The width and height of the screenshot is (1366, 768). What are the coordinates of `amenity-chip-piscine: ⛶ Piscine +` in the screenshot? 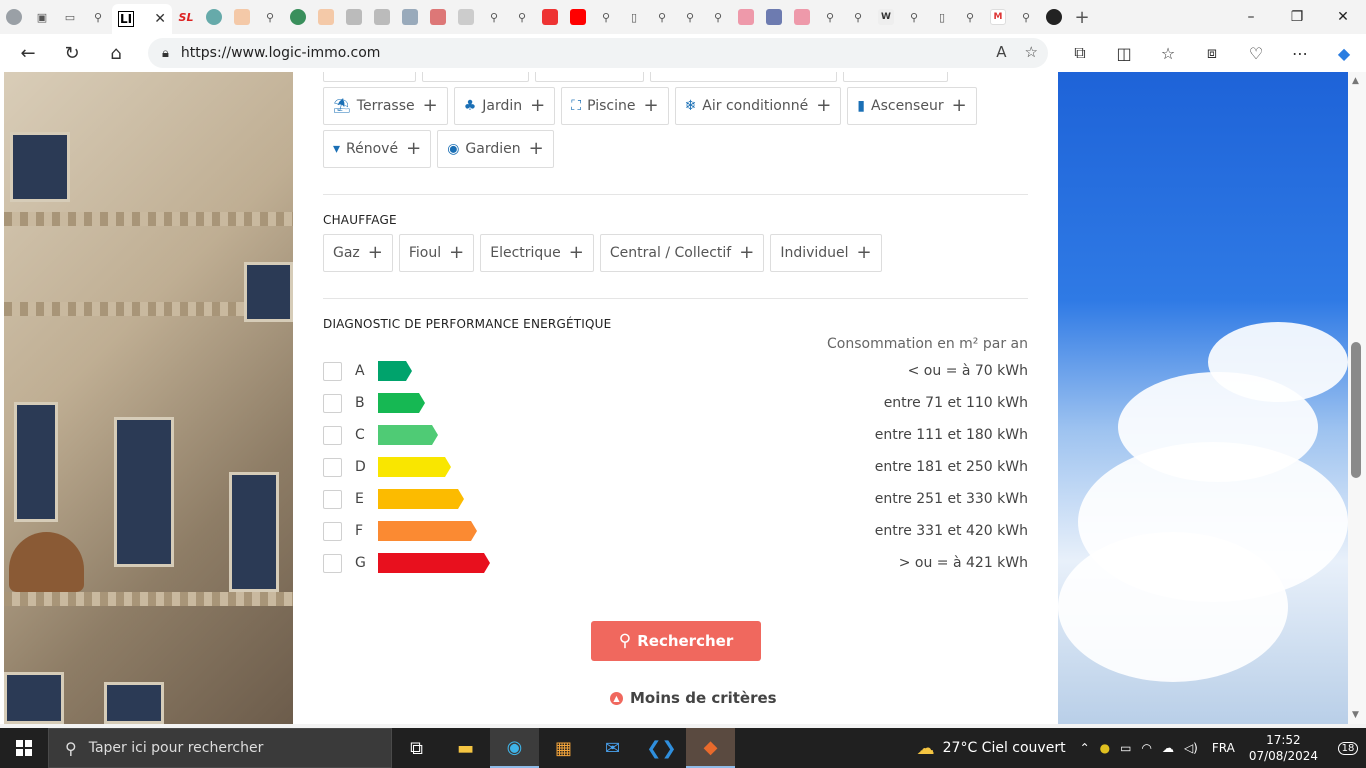 It's located at (615, 106).